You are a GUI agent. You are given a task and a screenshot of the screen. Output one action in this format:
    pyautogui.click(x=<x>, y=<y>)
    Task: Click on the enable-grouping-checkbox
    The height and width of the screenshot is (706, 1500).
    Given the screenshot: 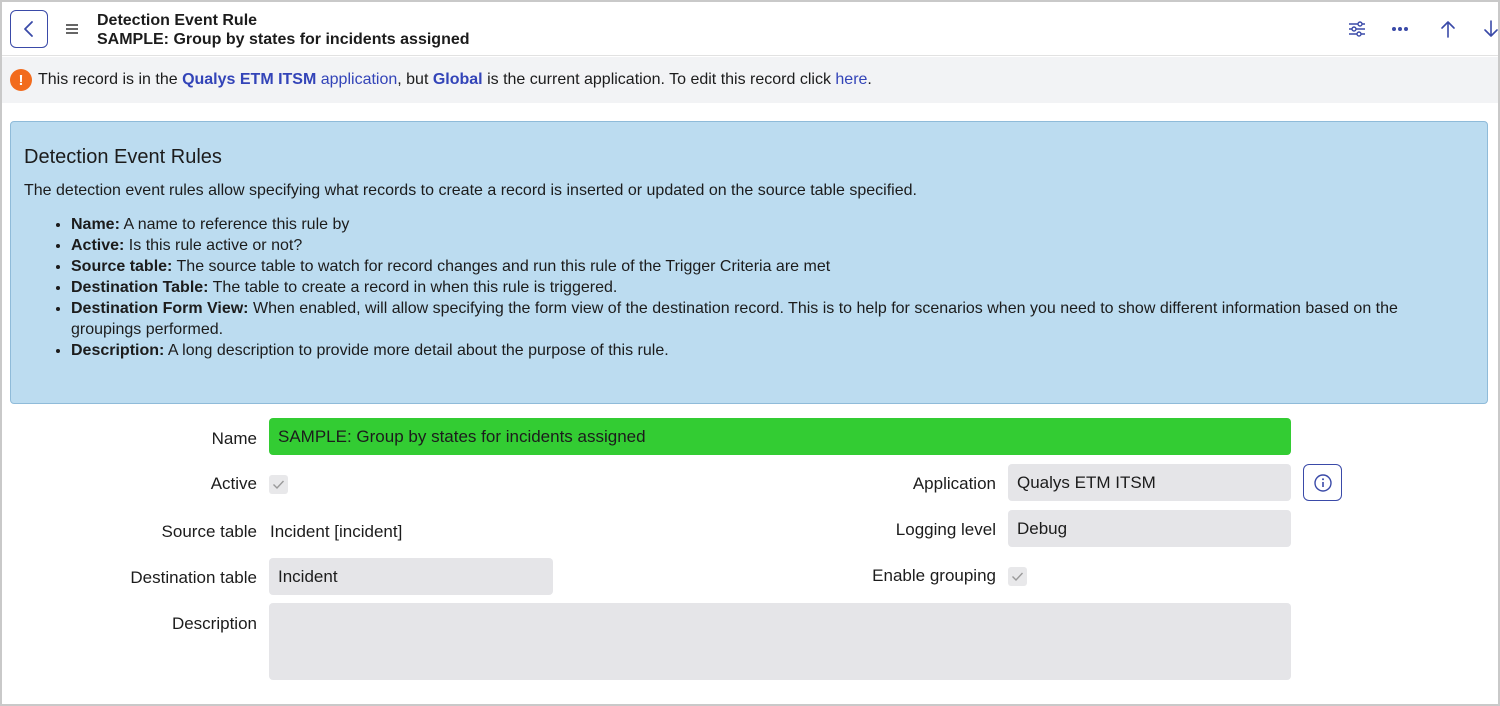 What is the action you would take?
    pyautogui.click(x=1017, y=576)
    